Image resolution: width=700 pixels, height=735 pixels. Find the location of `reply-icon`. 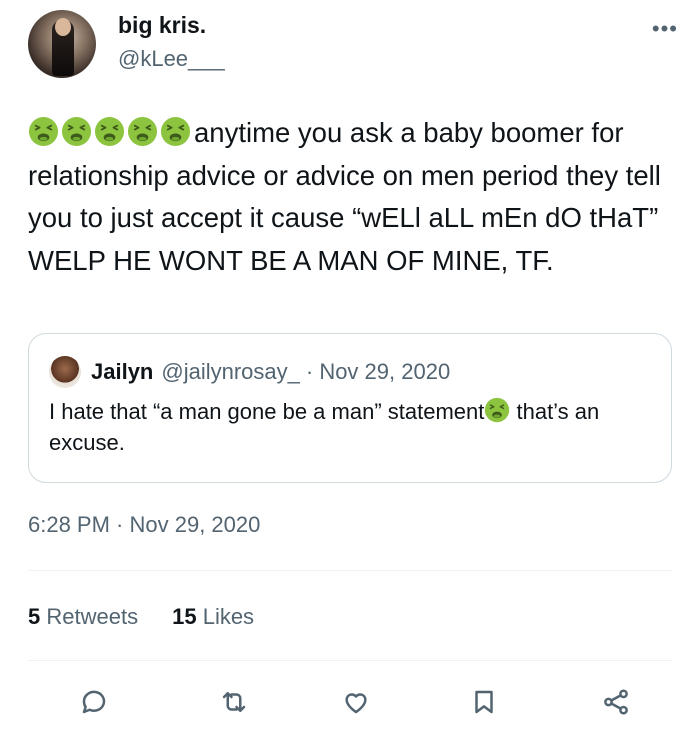

reply-icon is located at coordinates (94, 702).